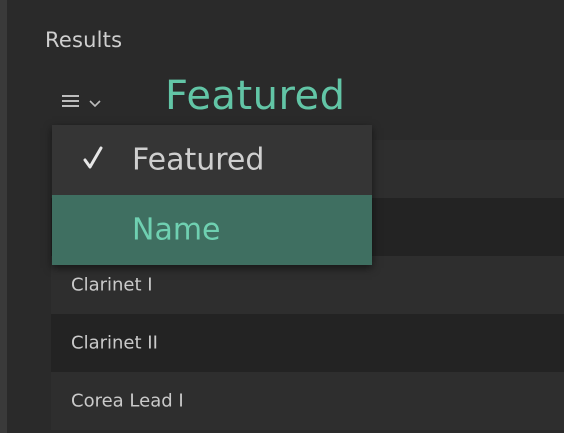 The width and height of the screenshot is (564, 433). I want to click on table-row: Clarinet II, so click(307, 343).